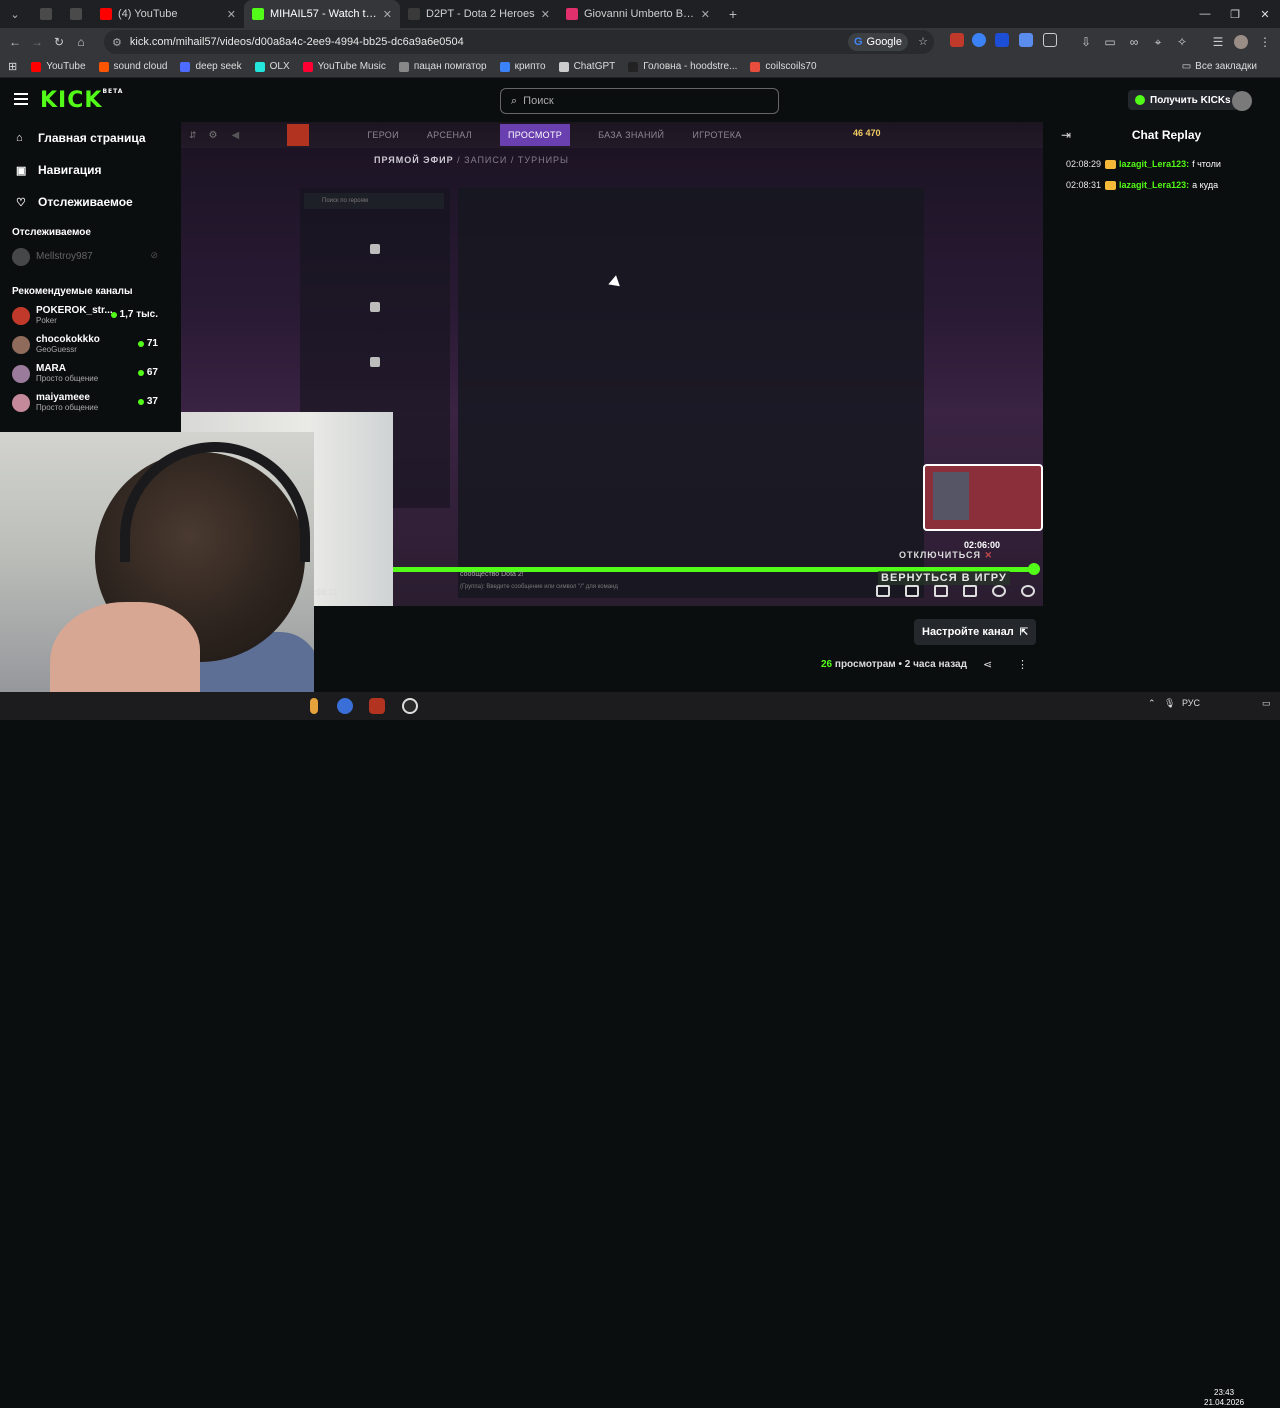  I want to click on taskbar-clock: 23:43 21.04.2026, so click(1224, 1398).